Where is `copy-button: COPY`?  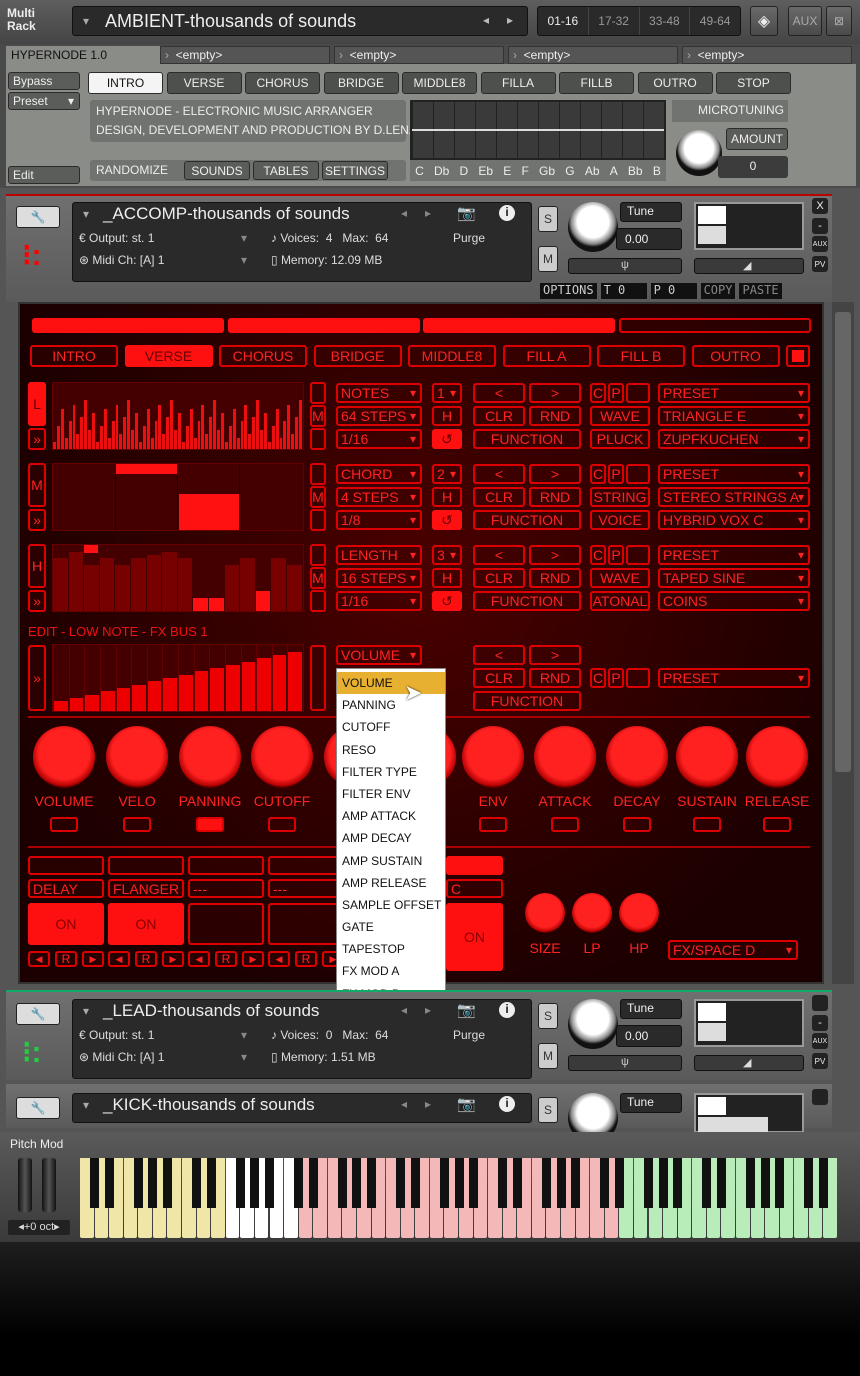
copy-button: COPY is located at coordinates (718, 291).